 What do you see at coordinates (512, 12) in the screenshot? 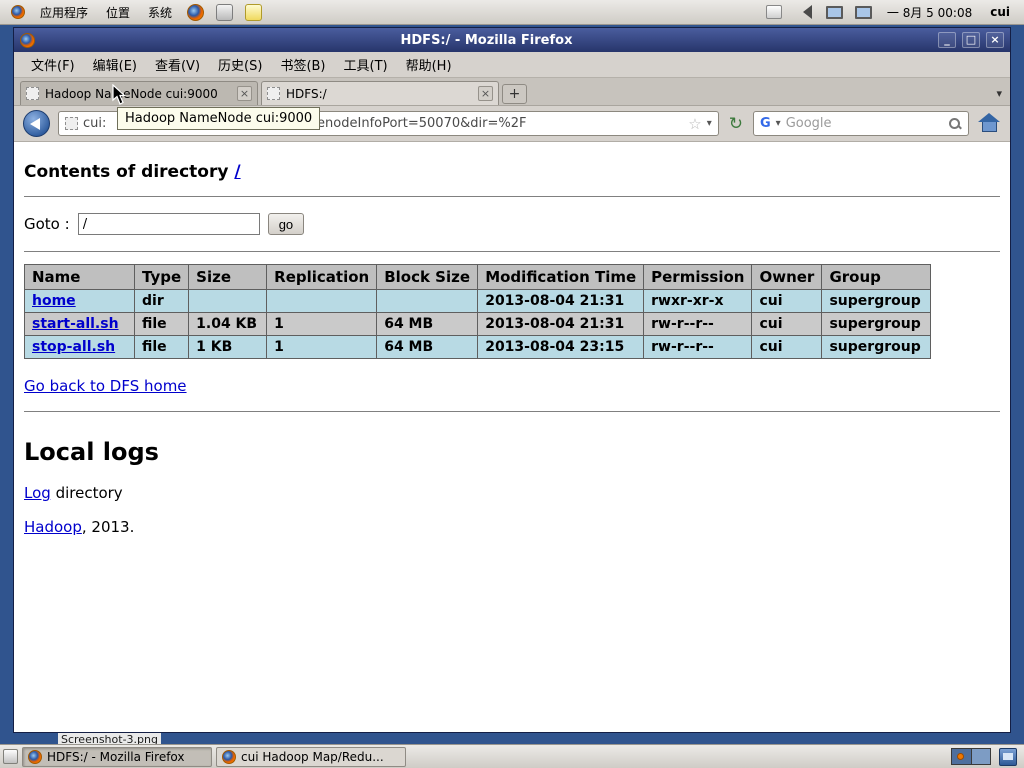
I see `top-panel: 应用程序 位置 系统 一 8月 5 00:08 cui` at bounding box center [512, 12].